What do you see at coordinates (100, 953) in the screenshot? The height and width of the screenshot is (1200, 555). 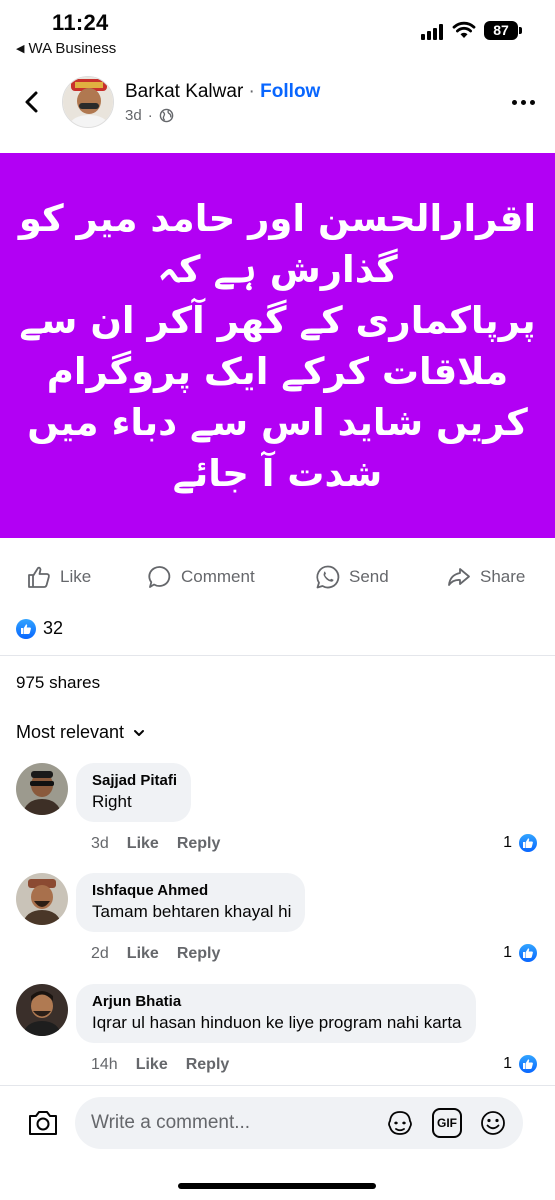 I see `comment-age: 2d` at bounding box center [100, 953].